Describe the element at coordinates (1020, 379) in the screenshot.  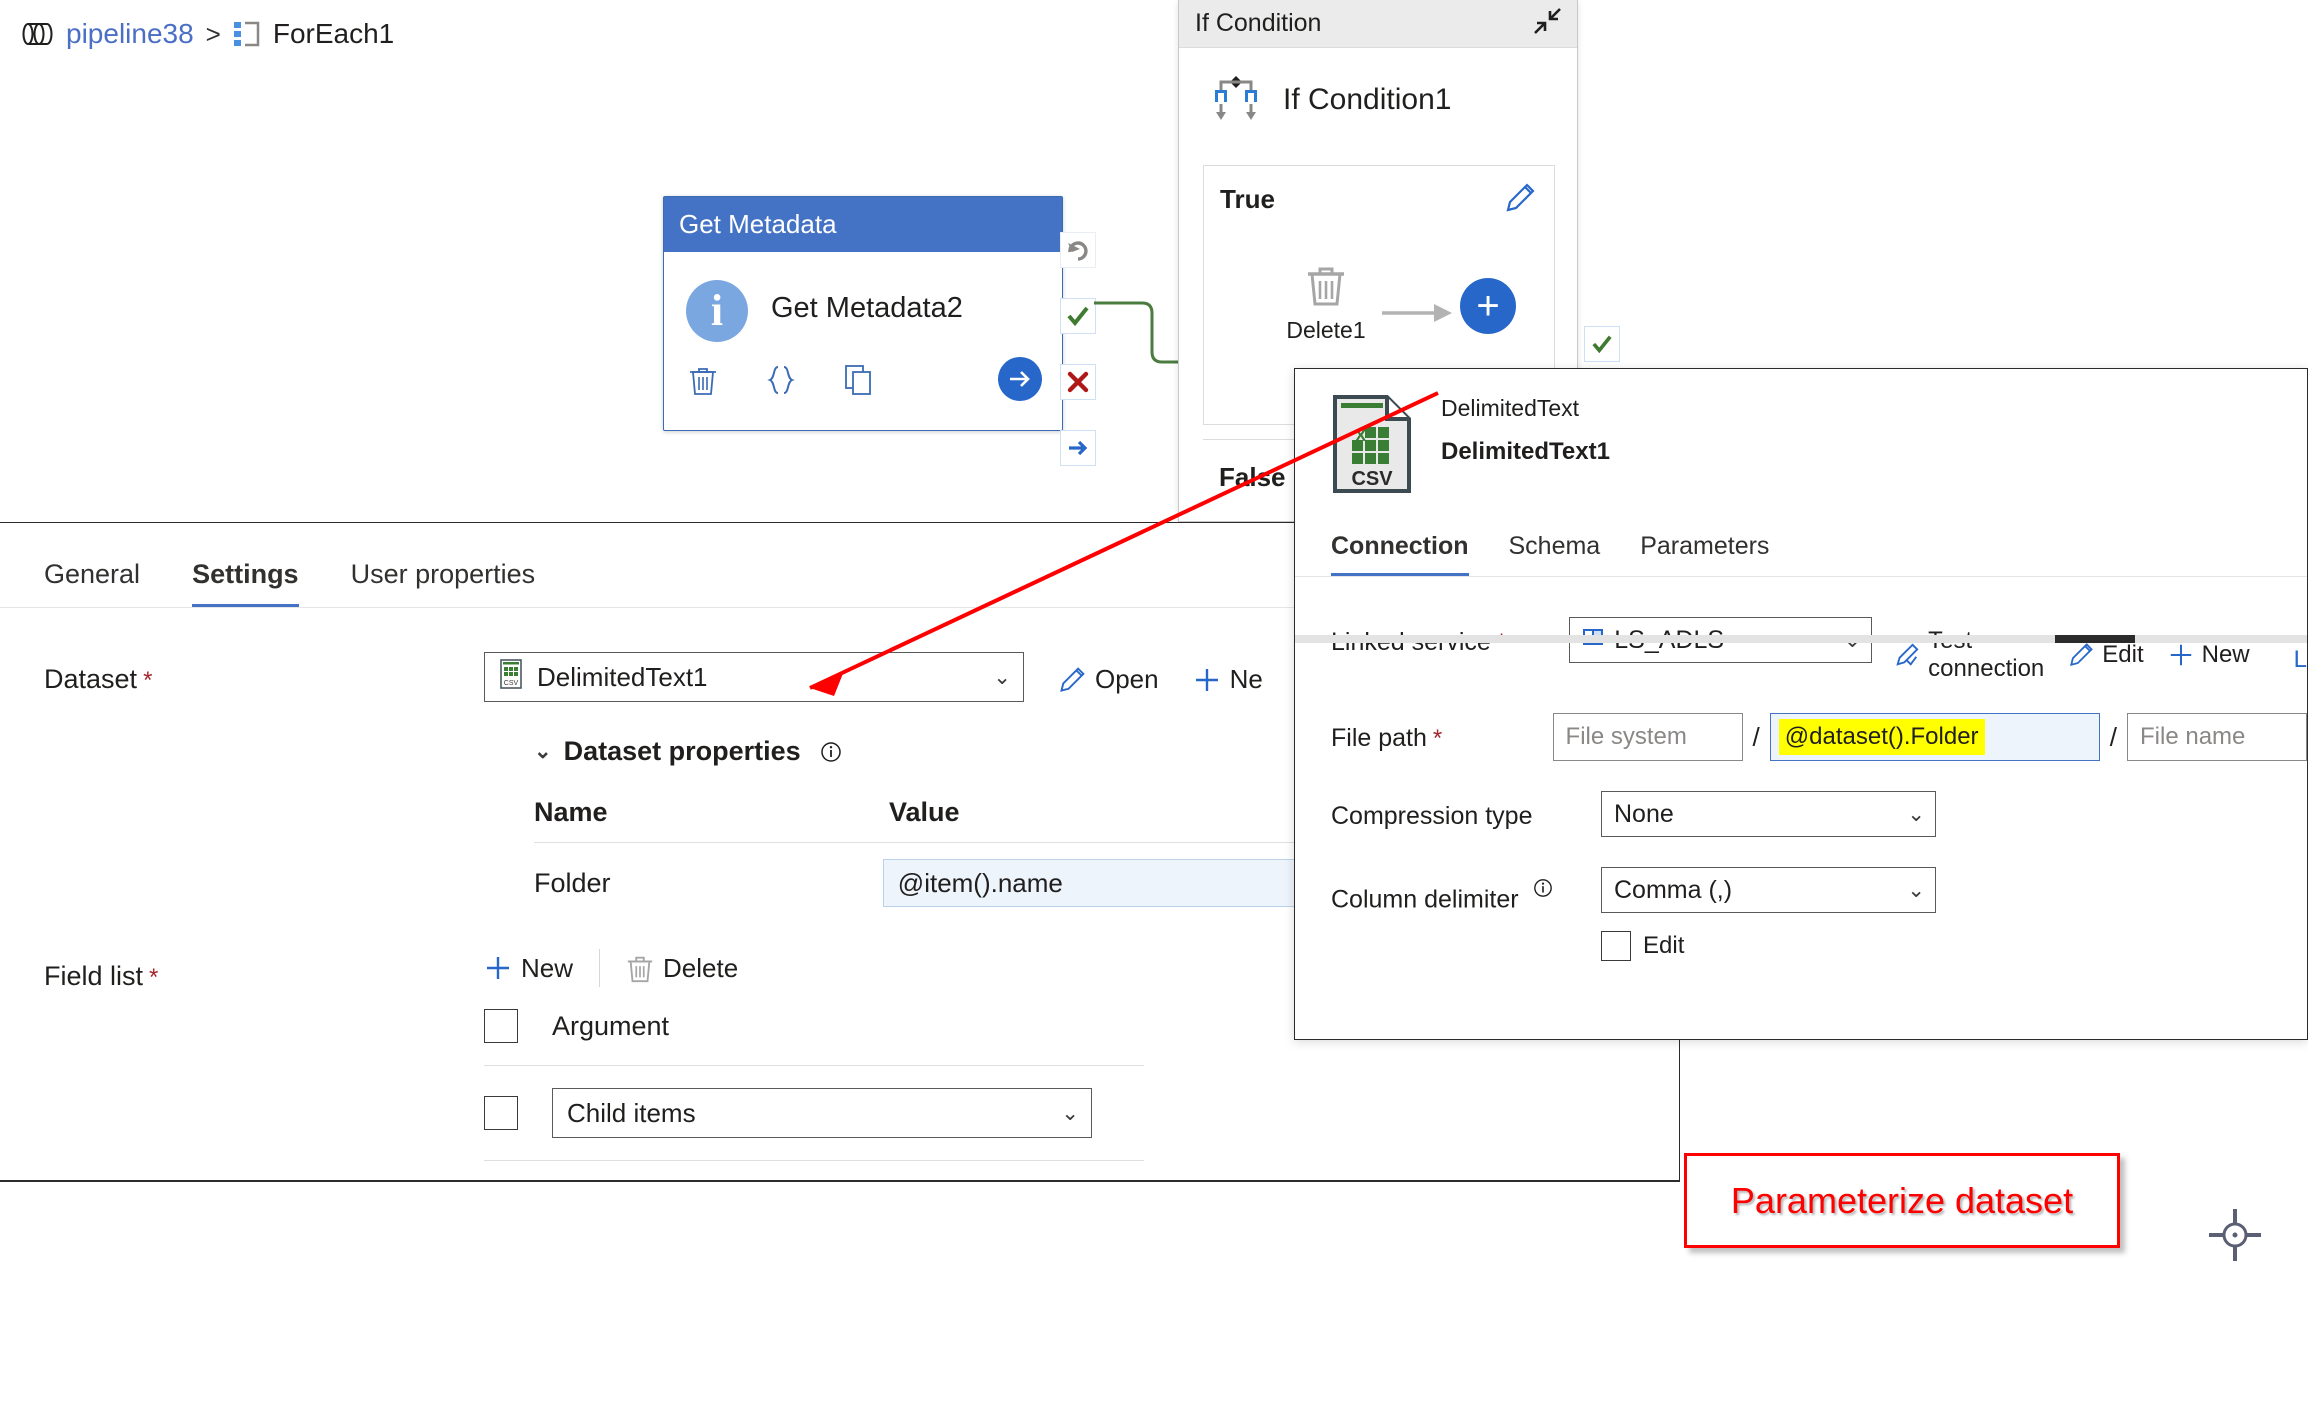
I see `run-activity-button` at that location.